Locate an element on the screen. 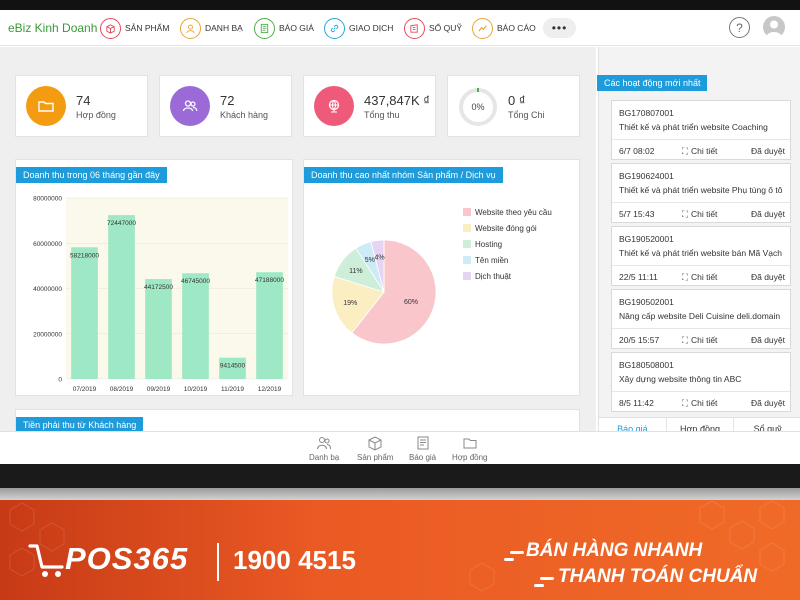  bar-value-label: 47188000 is located at coordinates (269, 280).